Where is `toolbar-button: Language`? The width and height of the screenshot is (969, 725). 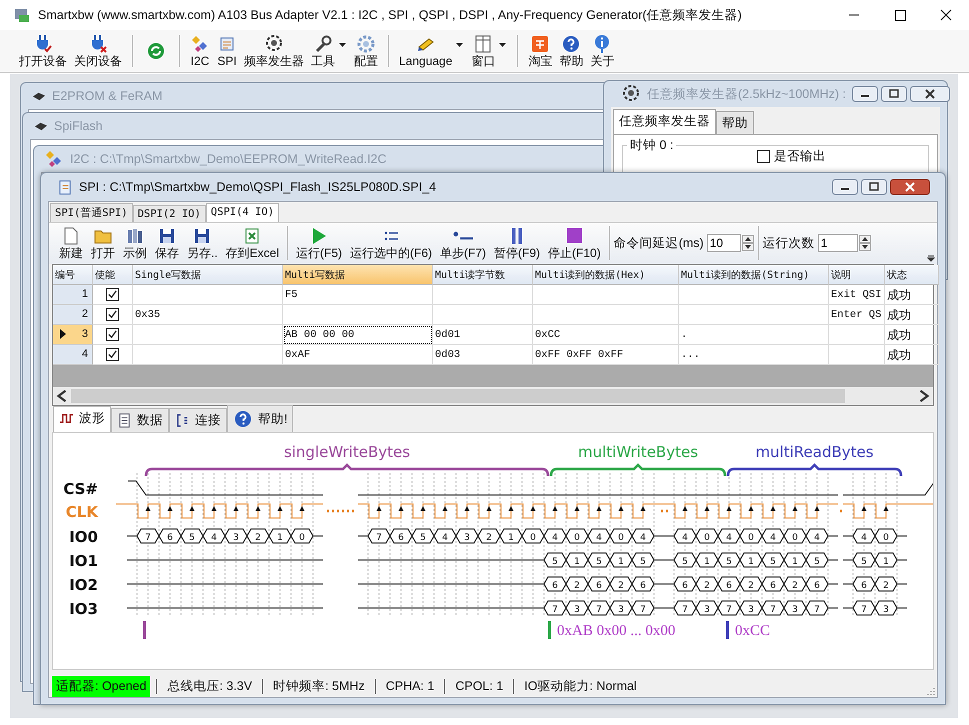 toolbar-button: Language is located at coordinates (426, 51).